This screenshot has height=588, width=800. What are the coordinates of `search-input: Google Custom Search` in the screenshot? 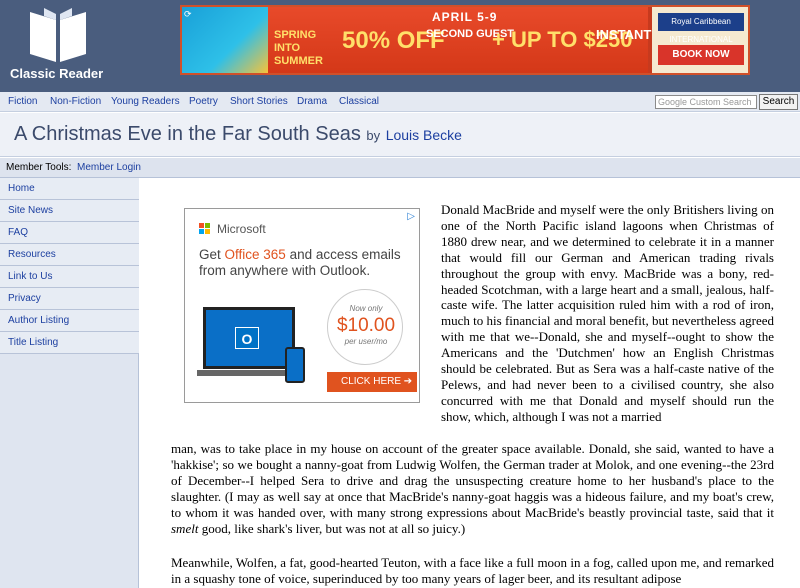 It's located at (706, 102).